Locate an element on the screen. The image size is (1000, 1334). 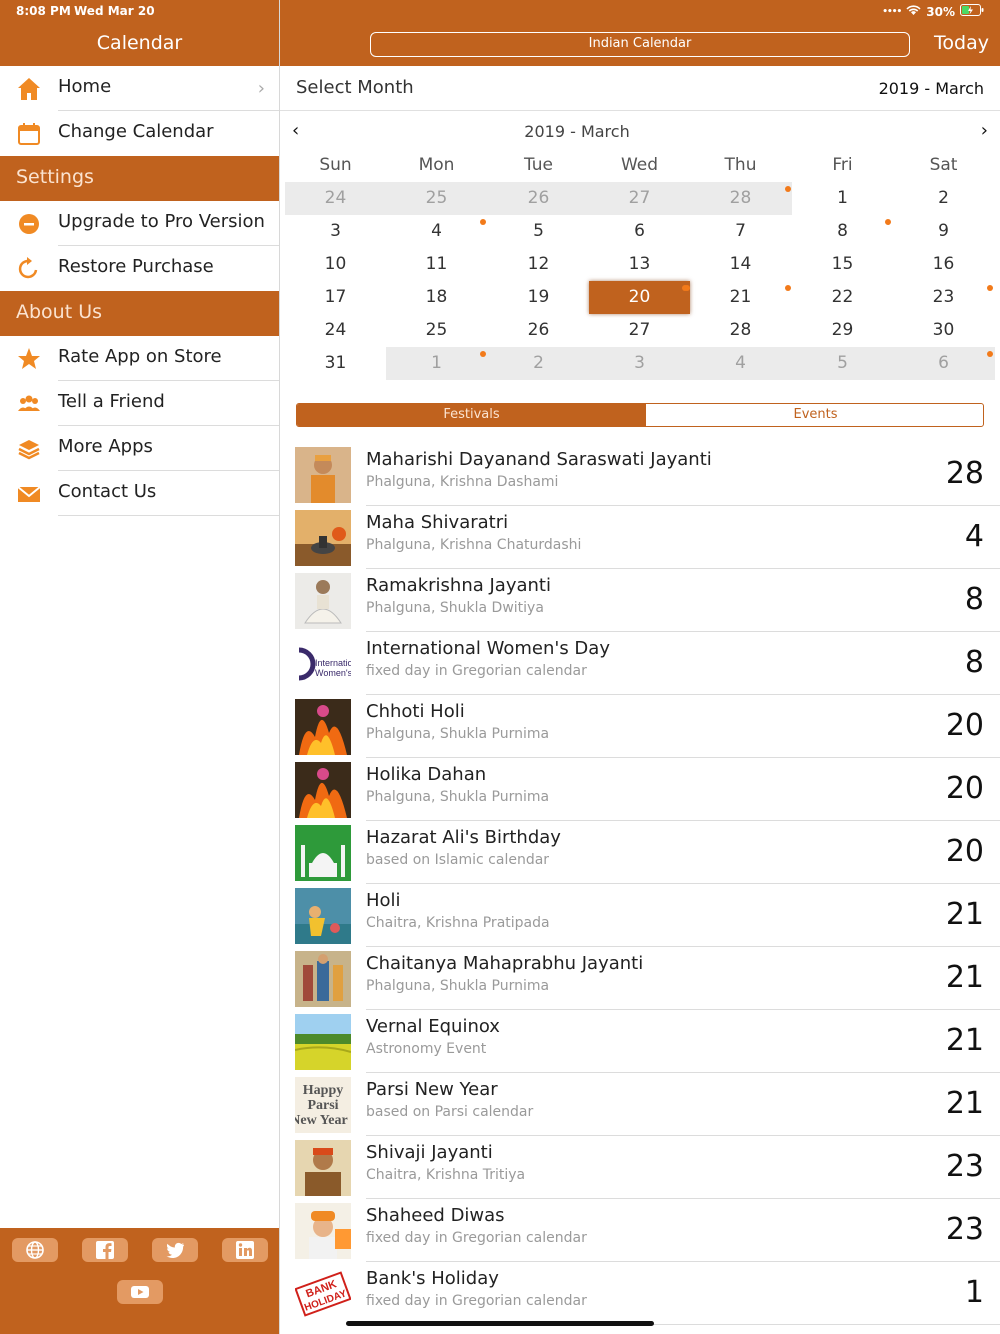
svg-text: Internatio is located at coordinates (333, 663).